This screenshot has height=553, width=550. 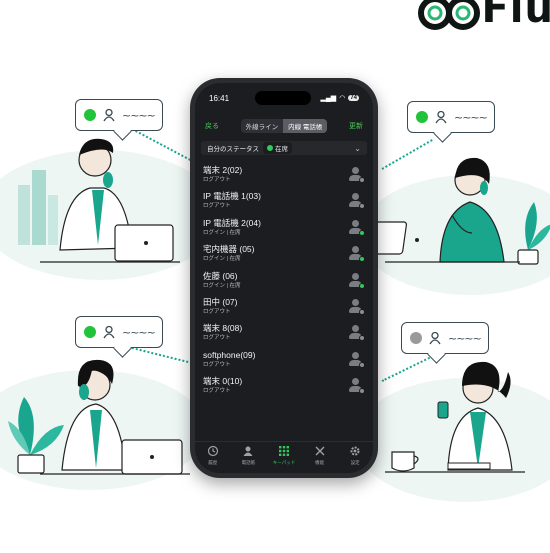 What do you see at coordinates (445, 338) in the screenshot?
I see `status-bubble-offline: ~~~~` at bounding box center [445, 338].